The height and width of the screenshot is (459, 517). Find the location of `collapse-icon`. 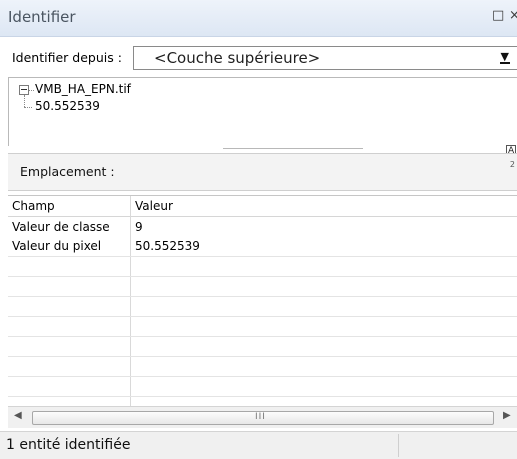

collapse-icon is located at coordinates (24, 90).